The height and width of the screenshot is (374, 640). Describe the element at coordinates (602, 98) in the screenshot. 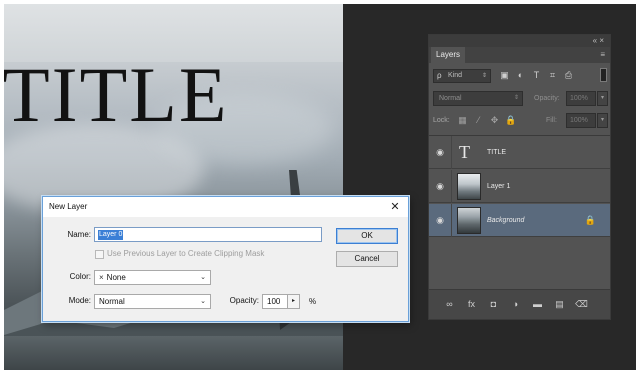

I see `opacity-dropdown-icon: ▾` at that location.